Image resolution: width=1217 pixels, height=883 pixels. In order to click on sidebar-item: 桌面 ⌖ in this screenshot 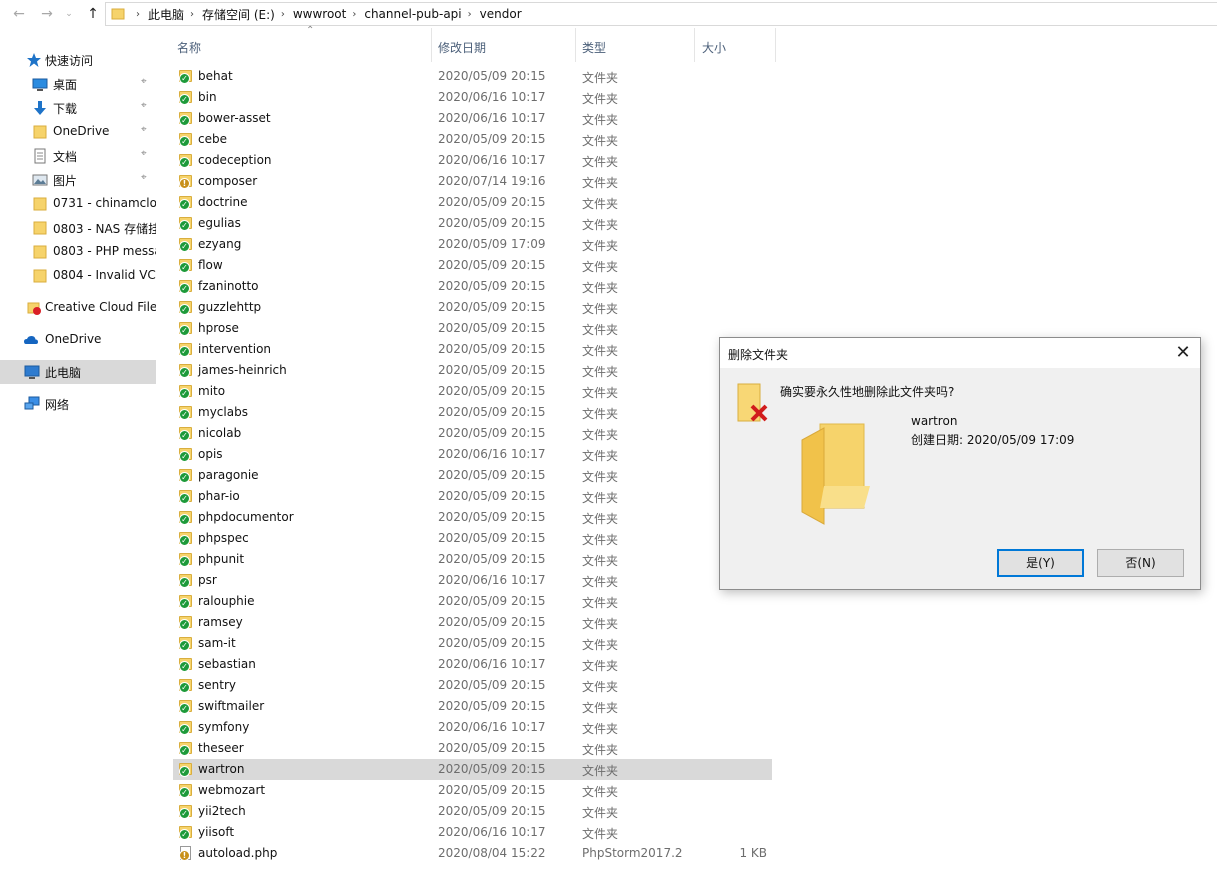, I will do `click(78, 84)`.